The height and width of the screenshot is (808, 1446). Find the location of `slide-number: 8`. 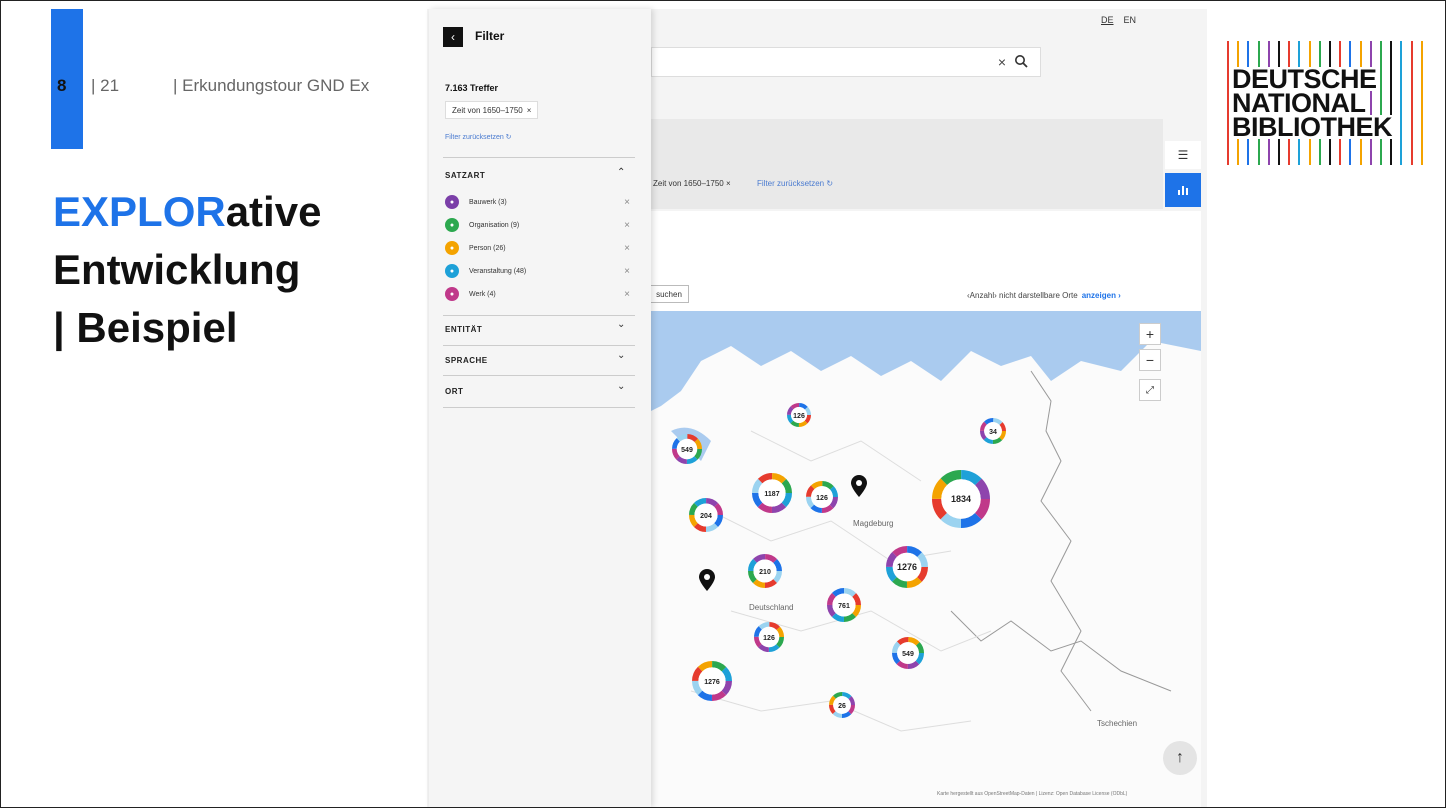

slide-number: 8 is located at coordinates (62, 85).